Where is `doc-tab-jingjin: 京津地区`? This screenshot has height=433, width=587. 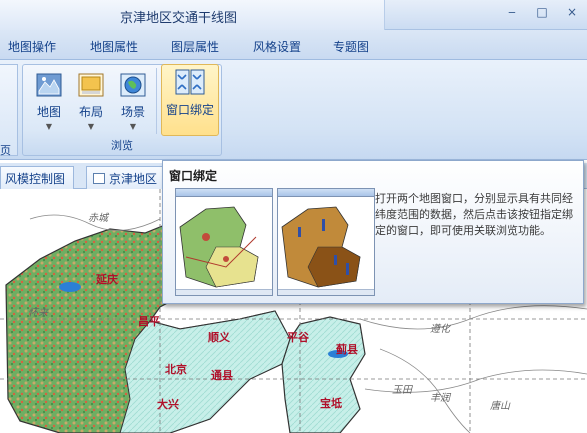
doc-tab-jingjin: 京津地区 is located at coordinates (126, 177).